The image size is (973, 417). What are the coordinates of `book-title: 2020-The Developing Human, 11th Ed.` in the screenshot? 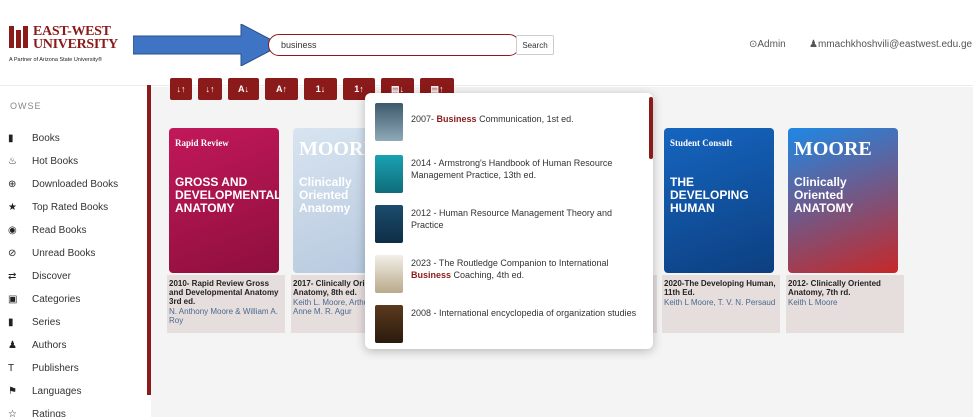 It's located at (722, 288).